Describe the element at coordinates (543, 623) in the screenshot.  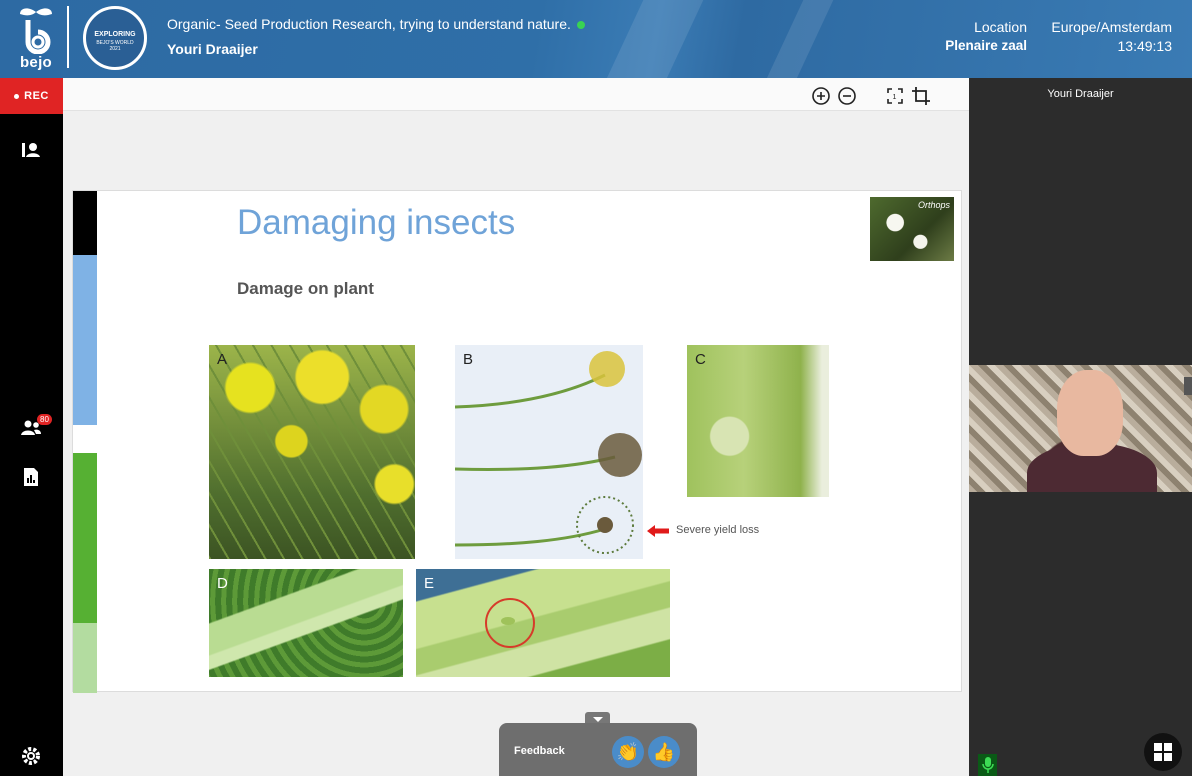
I see `photo-e: E` at that location.